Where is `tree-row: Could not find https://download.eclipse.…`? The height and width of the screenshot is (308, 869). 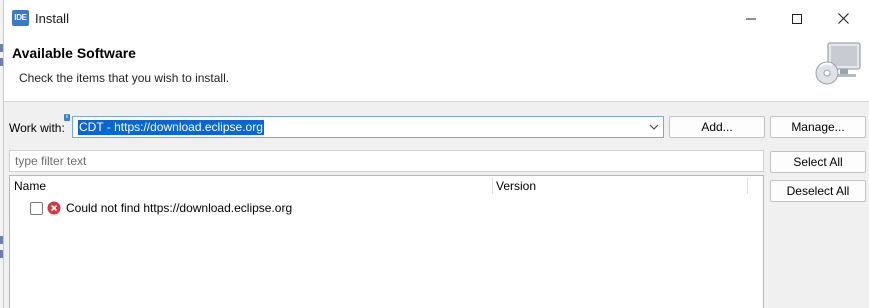 tree-row: Could not find https://download.eclipse.… is located at coordinates (380, 208).